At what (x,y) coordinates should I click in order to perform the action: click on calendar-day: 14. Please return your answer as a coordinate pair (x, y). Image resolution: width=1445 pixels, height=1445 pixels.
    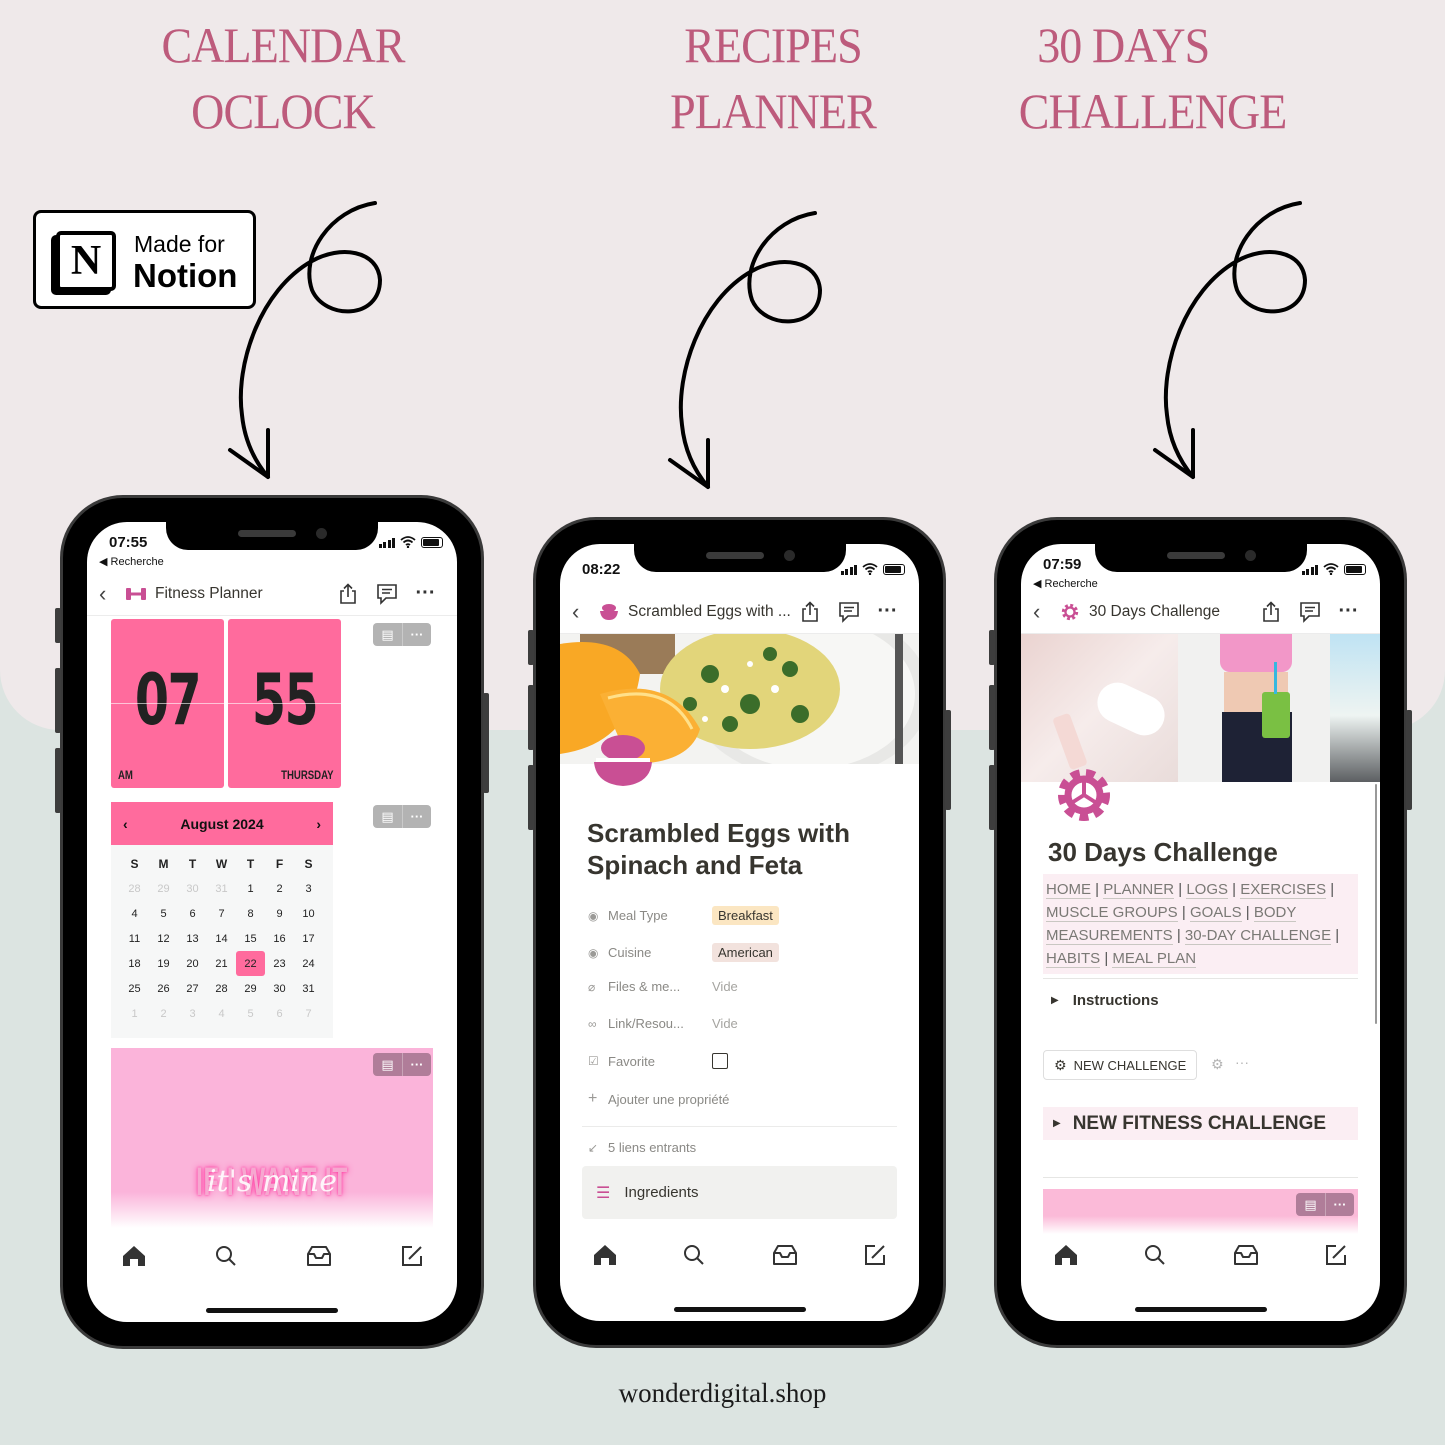
    Looking at the image, I should click on (221, 938).